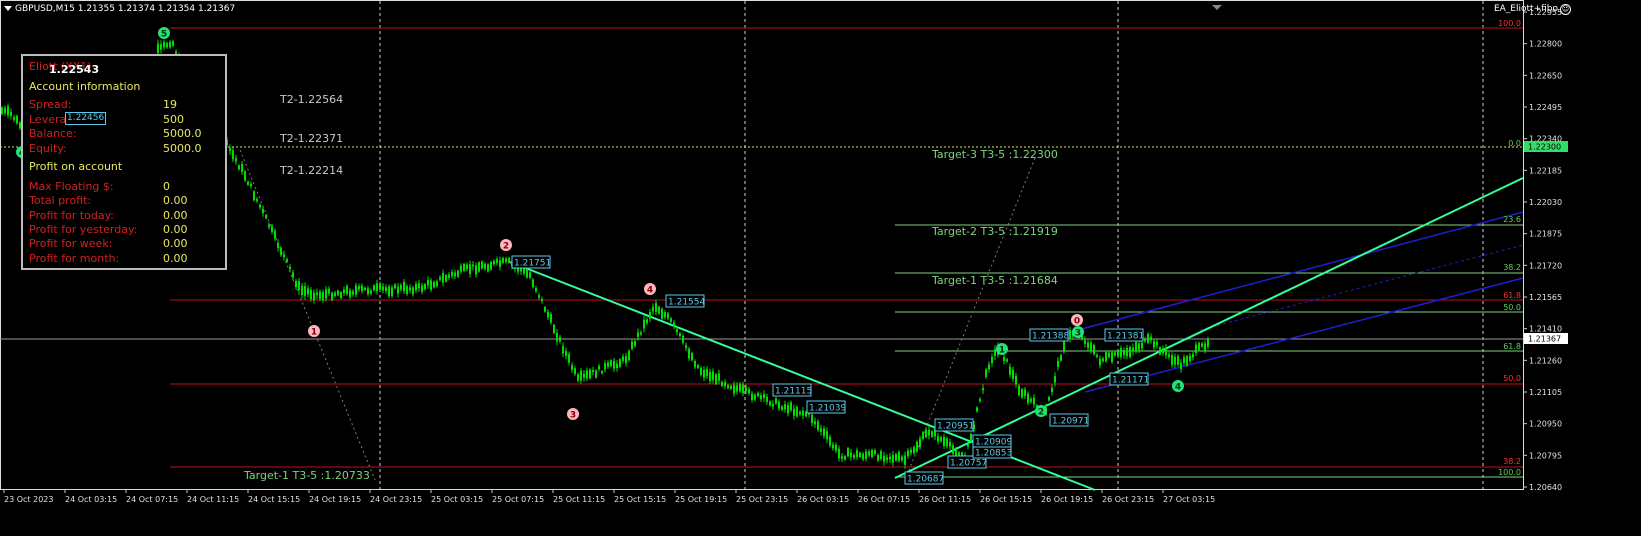 This screenshot has height=536, width=1641. What do you see at coordinates (1512, 219) in the screenshot?
I see `fibo-level-label: 23.6` at bounding box center [1512, 219].